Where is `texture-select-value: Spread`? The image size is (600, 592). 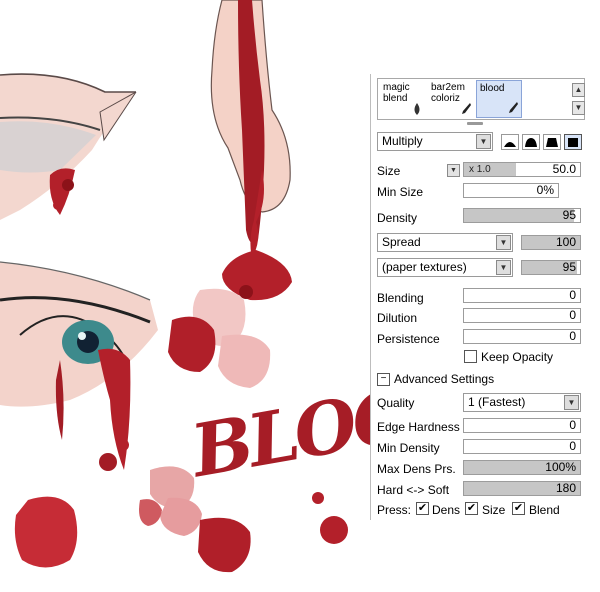
texture-select-value: Spread is located at coordinates (401, 242).